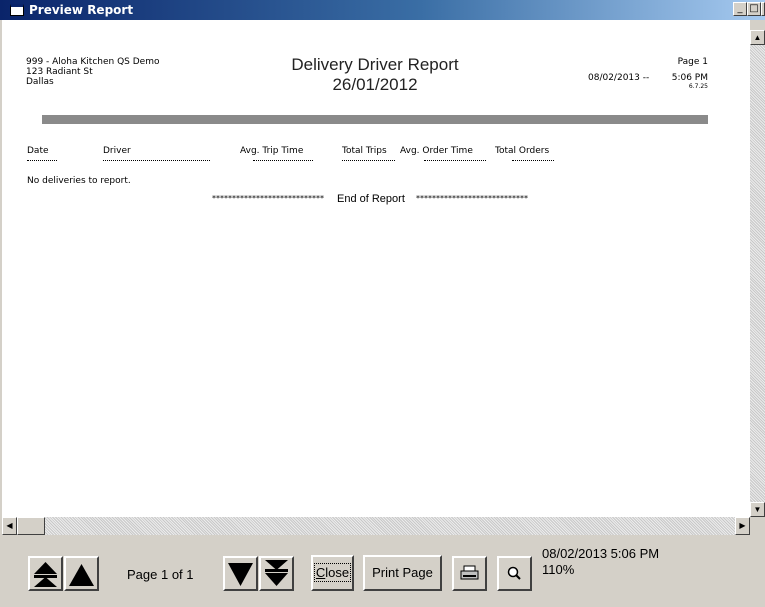 The height and width of the screenshot is (607, 765). I want to click on page-status: Page 1 of 1, so click(160, 574).